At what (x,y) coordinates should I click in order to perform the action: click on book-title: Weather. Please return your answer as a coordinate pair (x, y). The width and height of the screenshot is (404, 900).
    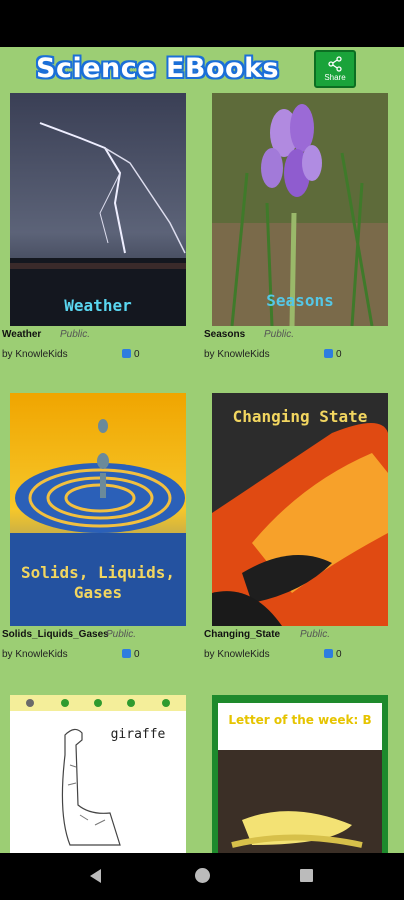
    Looking at the image, I should click on (22, 334).